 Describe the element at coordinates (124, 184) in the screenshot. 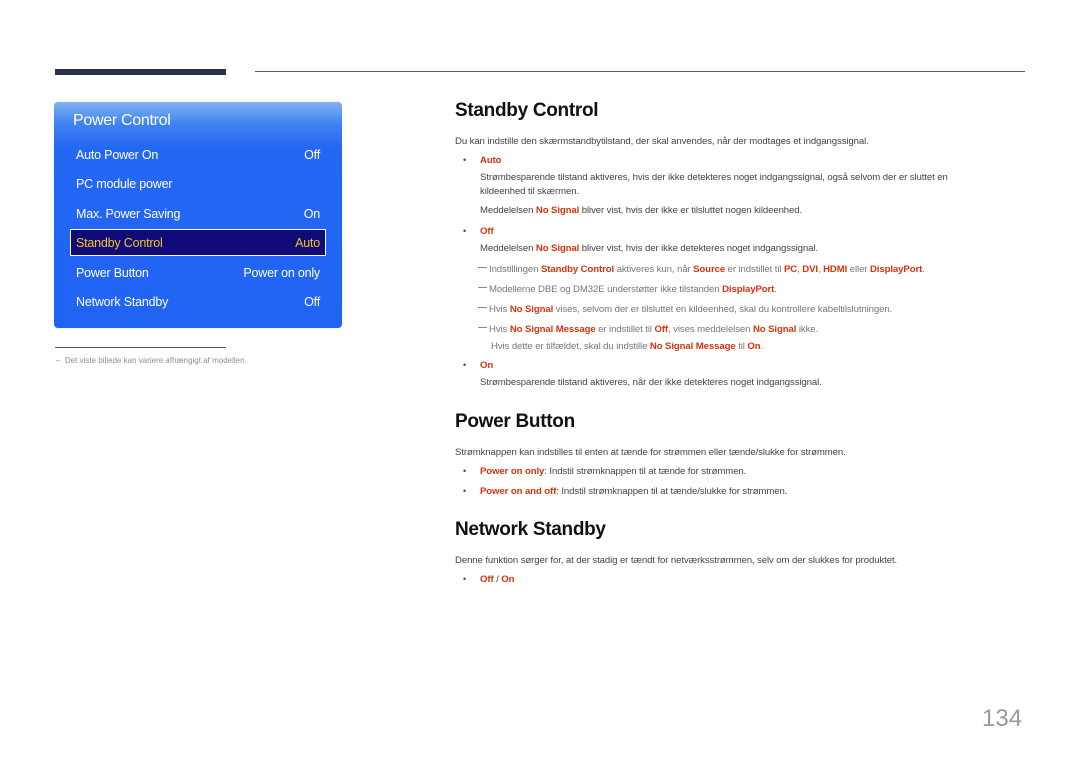

I see `osd-item-label: PC module power` at that location.